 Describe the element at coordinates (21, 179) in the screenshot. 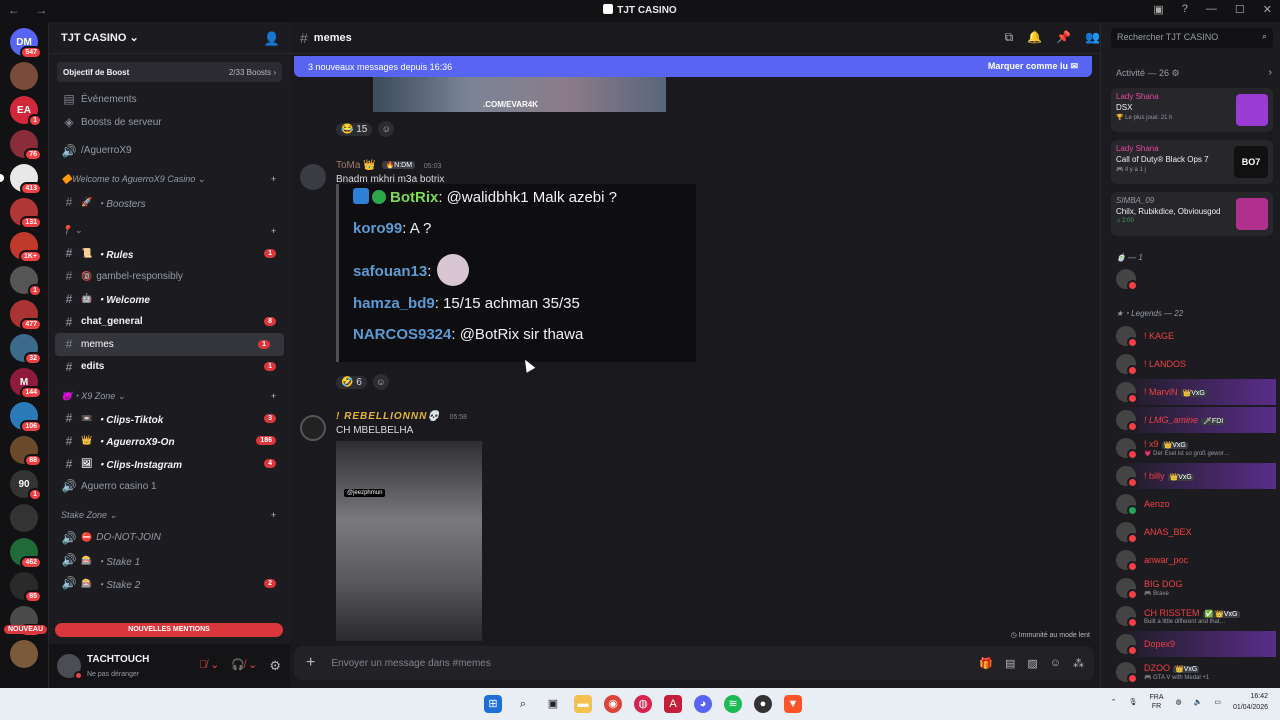

I see `server-icon: 413` at that location.